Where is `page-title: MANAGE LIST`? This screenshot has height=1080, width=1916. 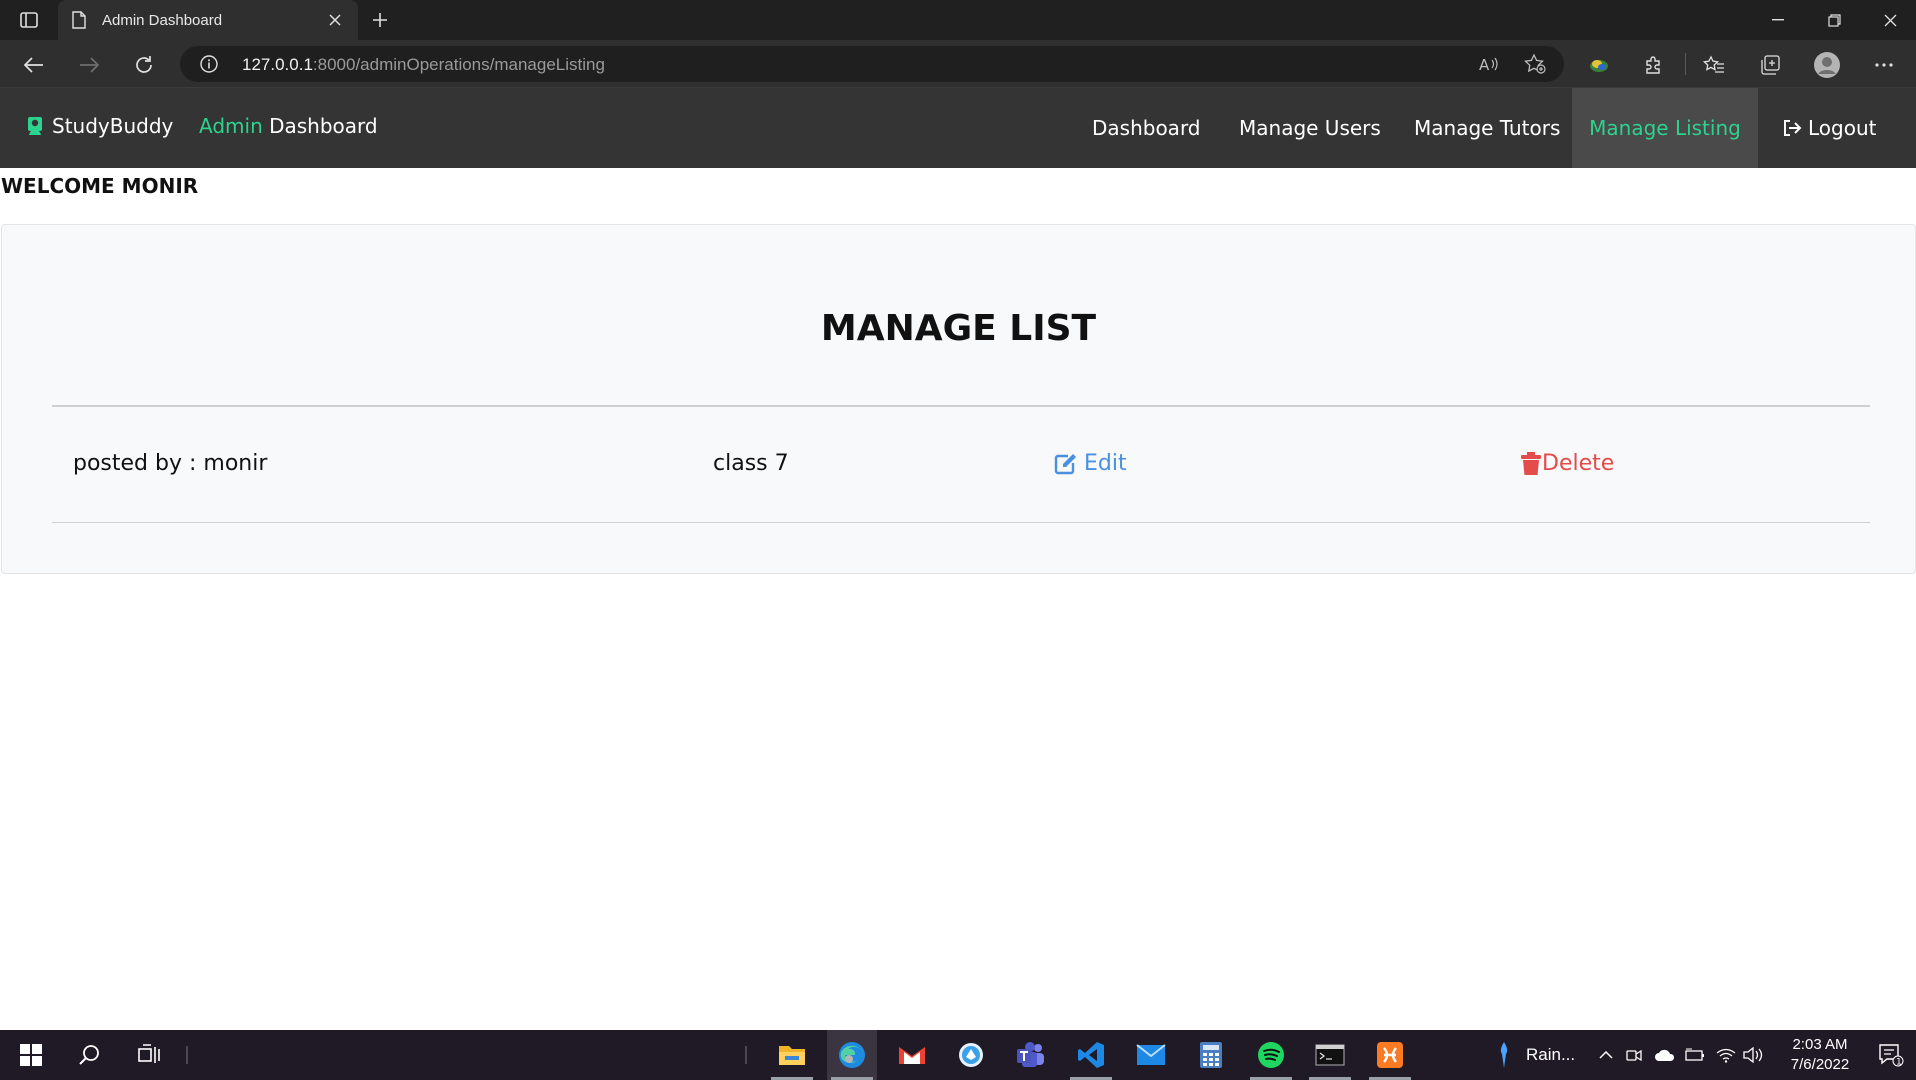 page-title: MANAGE LIST is located at coordinates (958, 328).